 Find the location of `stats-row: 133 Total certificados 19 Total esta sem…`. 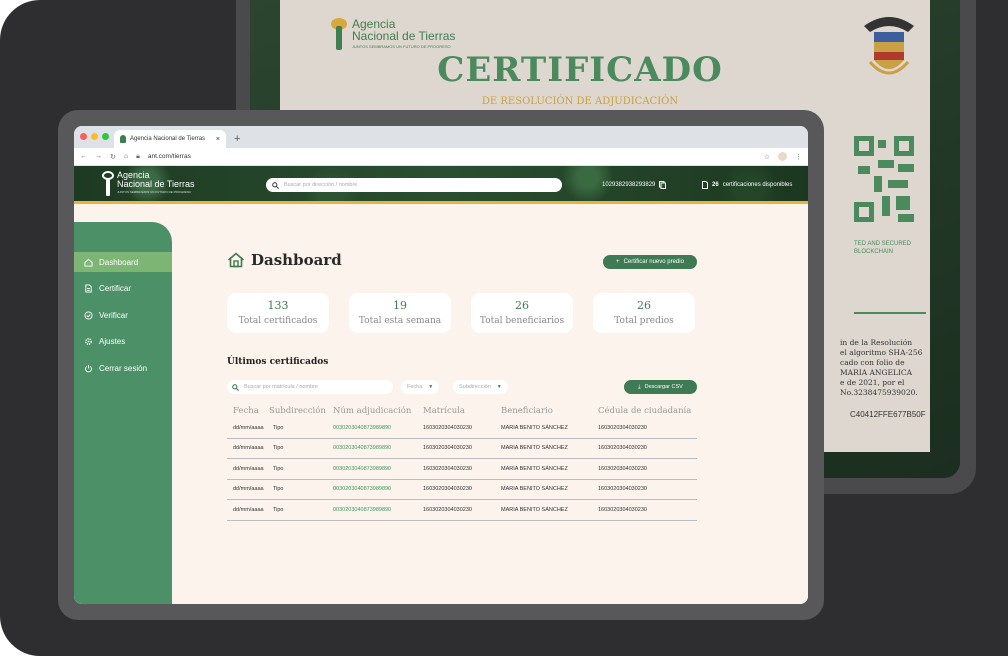

stats-row: 133 Total certificados 19 Total esta sem… is located at coordinates (461, 313).